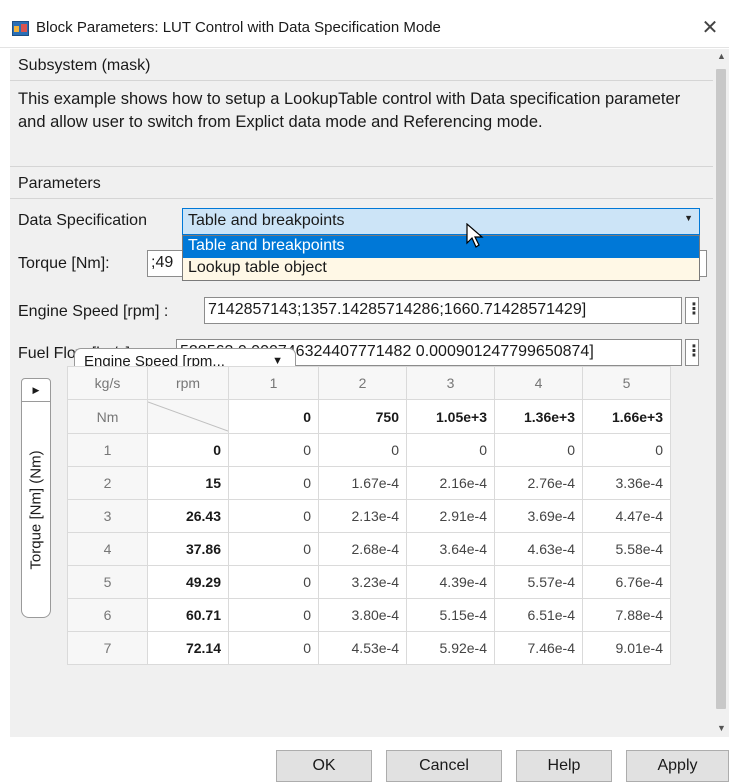 The height and width of the screenshot is (782, 729). Describe the element at coordinates (107, 549) in the screenshot. I see `table-row-index: 4` at that location.